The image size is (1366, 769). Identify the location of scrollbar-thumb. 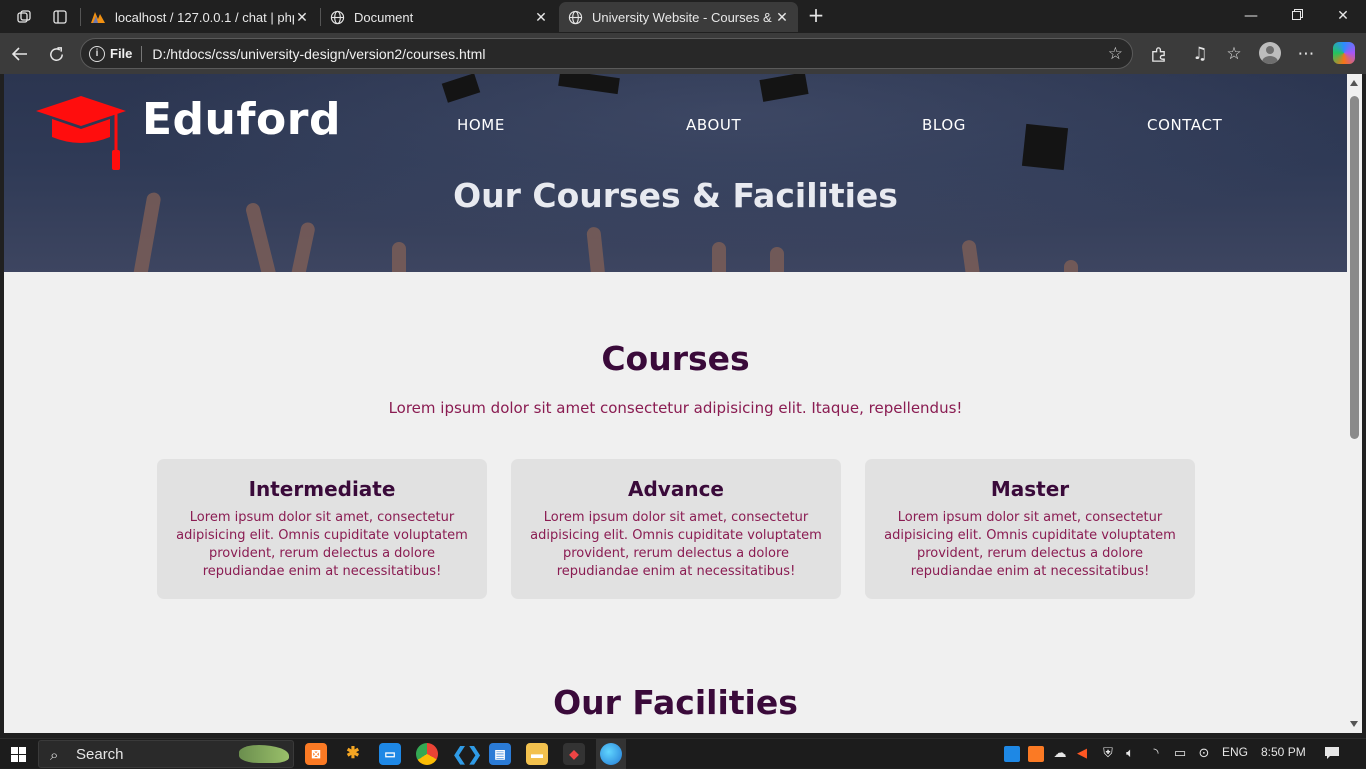
(1354, 267).